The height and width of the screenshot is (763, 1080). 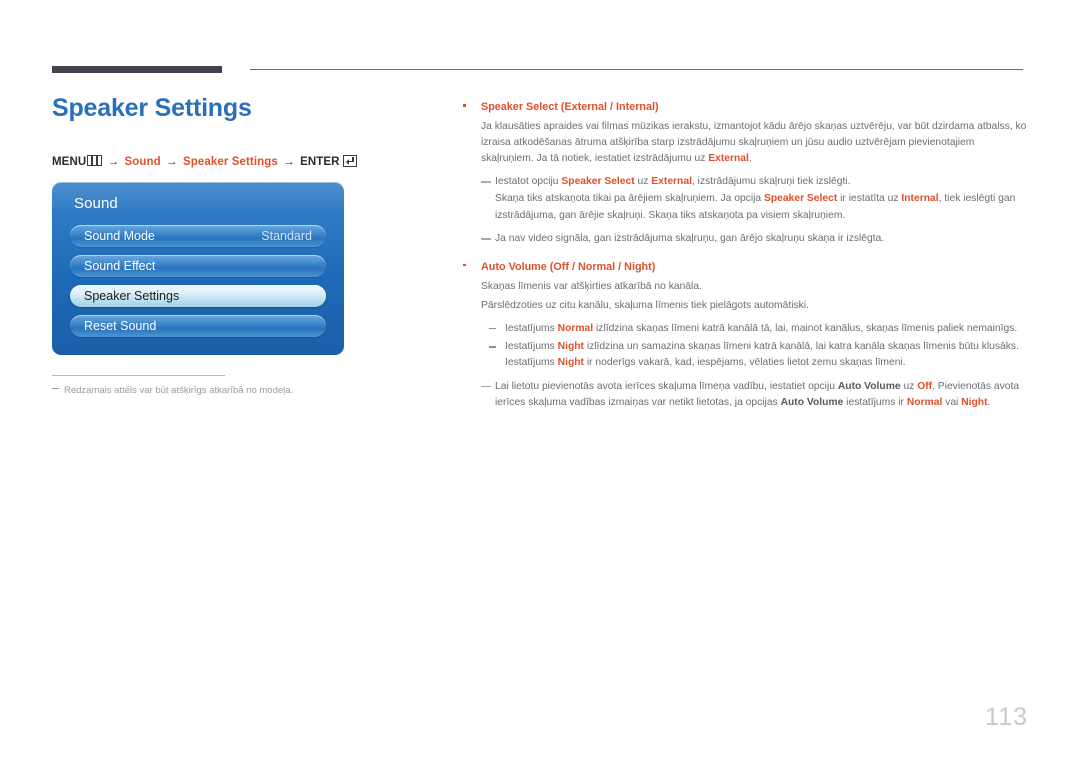 I want to click on menu-path-step-speaker-settings: Speaker Settings, so click(x=230, y=161).